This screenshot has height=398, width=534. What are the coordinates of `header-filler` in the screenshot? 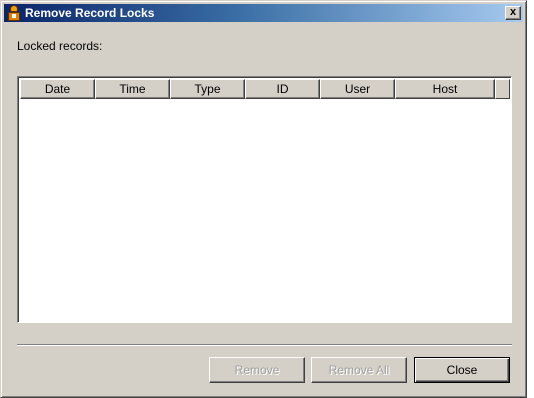 It's located at (502, 89).